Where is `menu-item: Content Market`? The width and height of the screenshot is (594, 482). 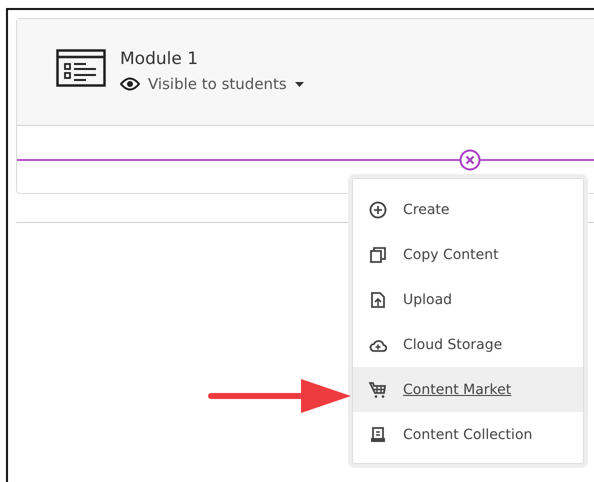
menu-item: Content Market is located at coordinates (468, 389).